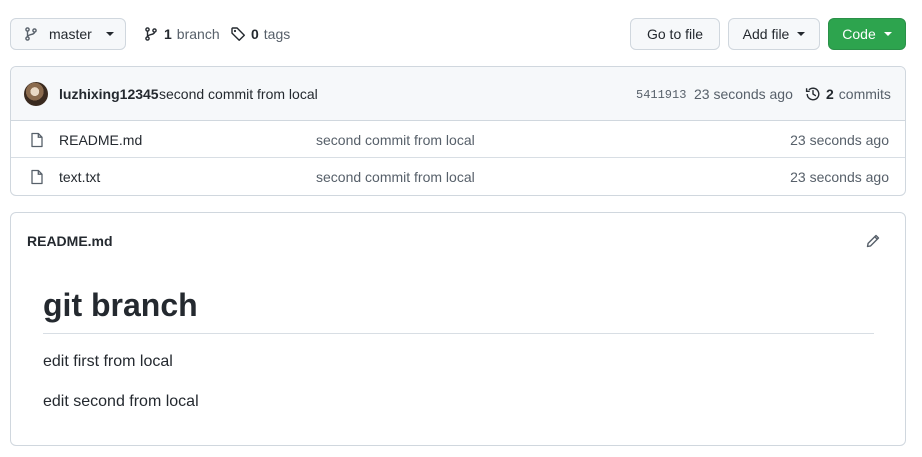  What do you see at coordinates (121, 401) in the screenshot?
I see `readme-paragraph: edit second from local` at bounding box center [121, 401].